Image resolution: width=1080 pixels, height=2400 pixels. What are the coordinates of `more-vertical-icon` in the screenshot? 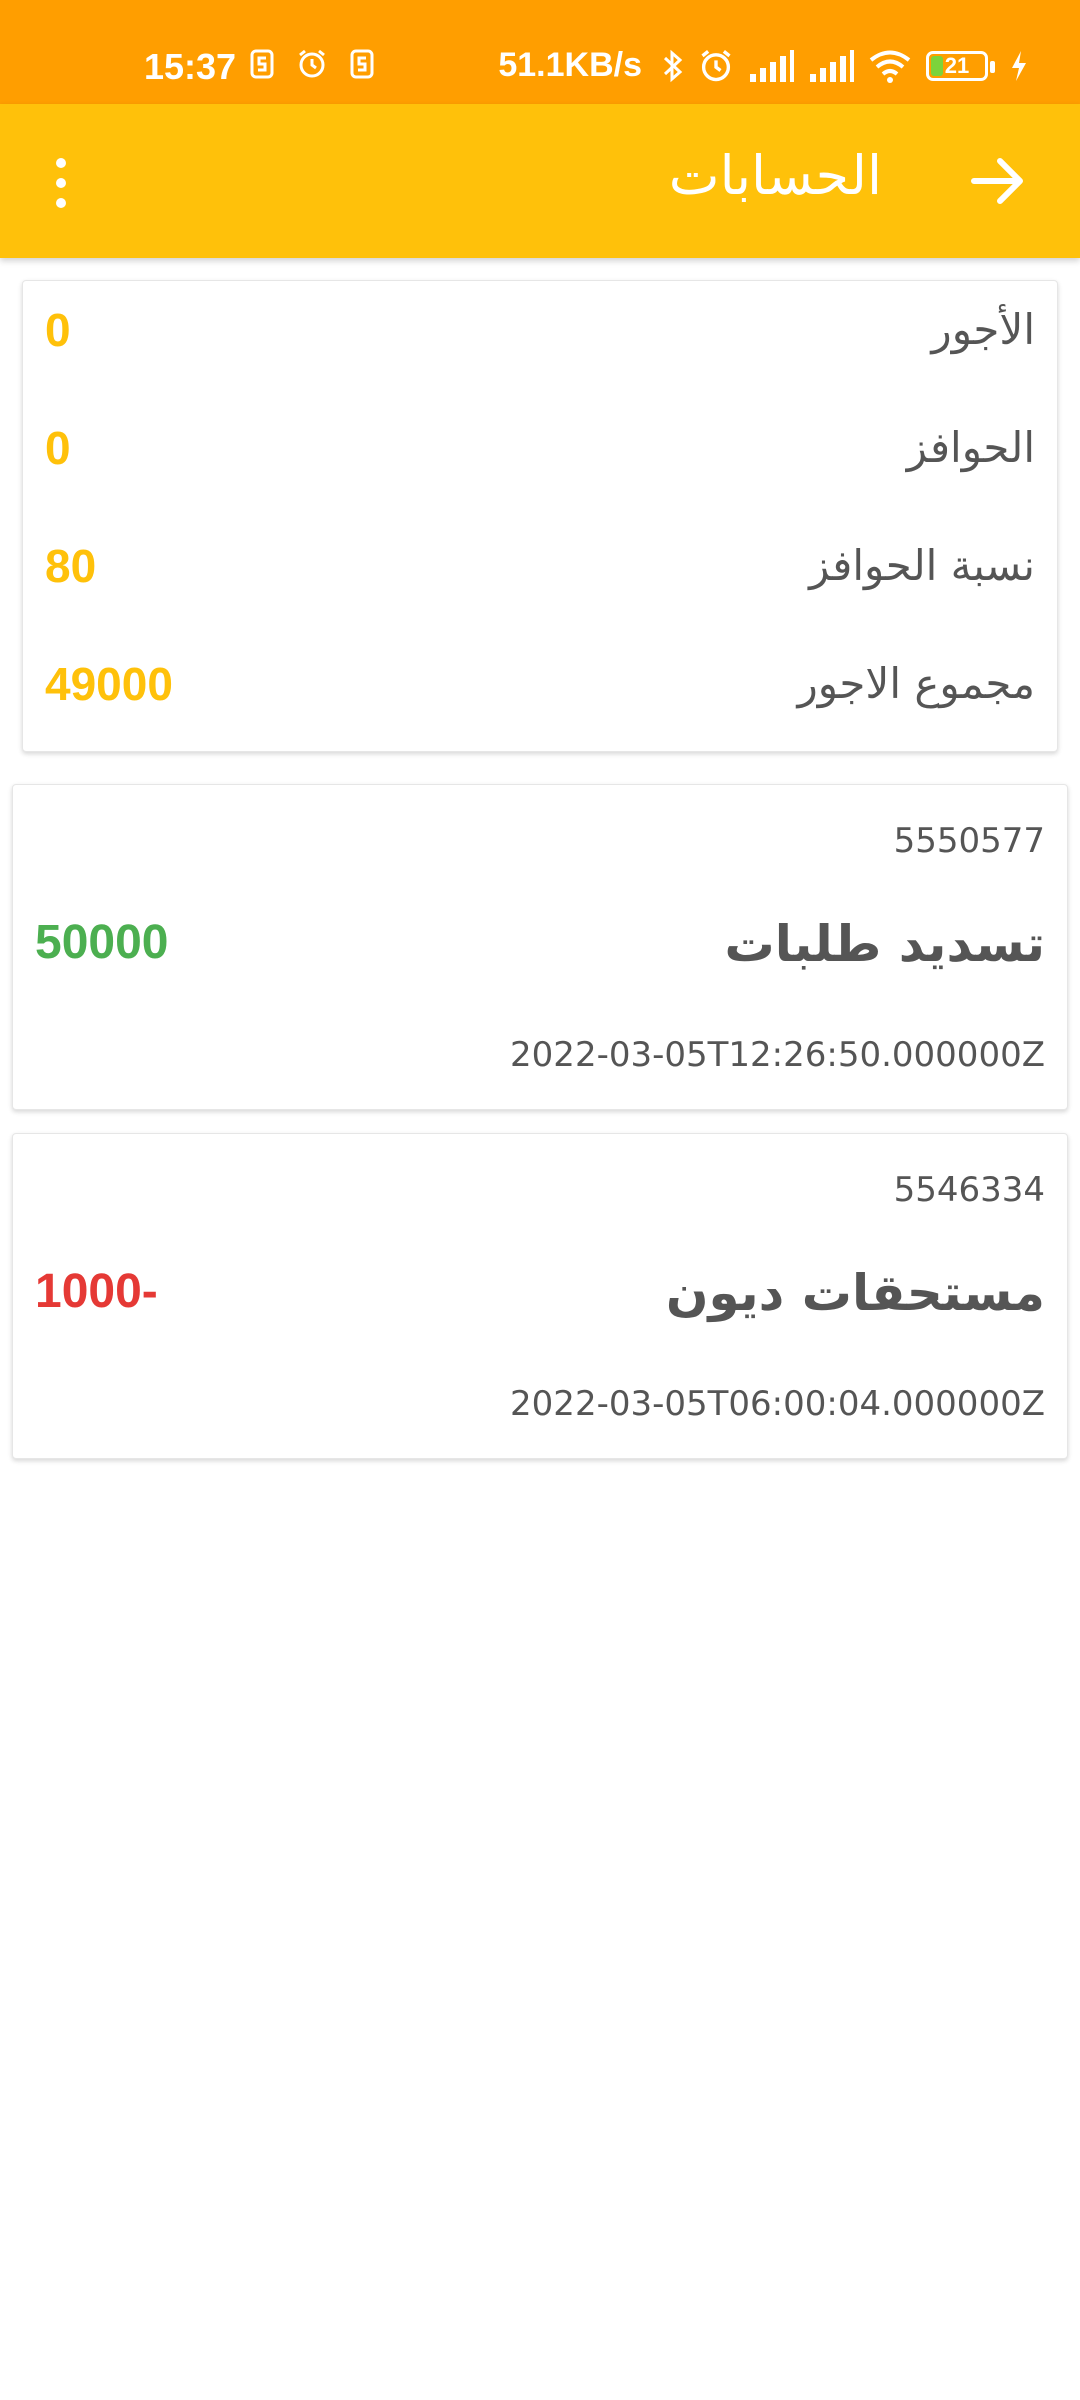 It's located at (61, 163).